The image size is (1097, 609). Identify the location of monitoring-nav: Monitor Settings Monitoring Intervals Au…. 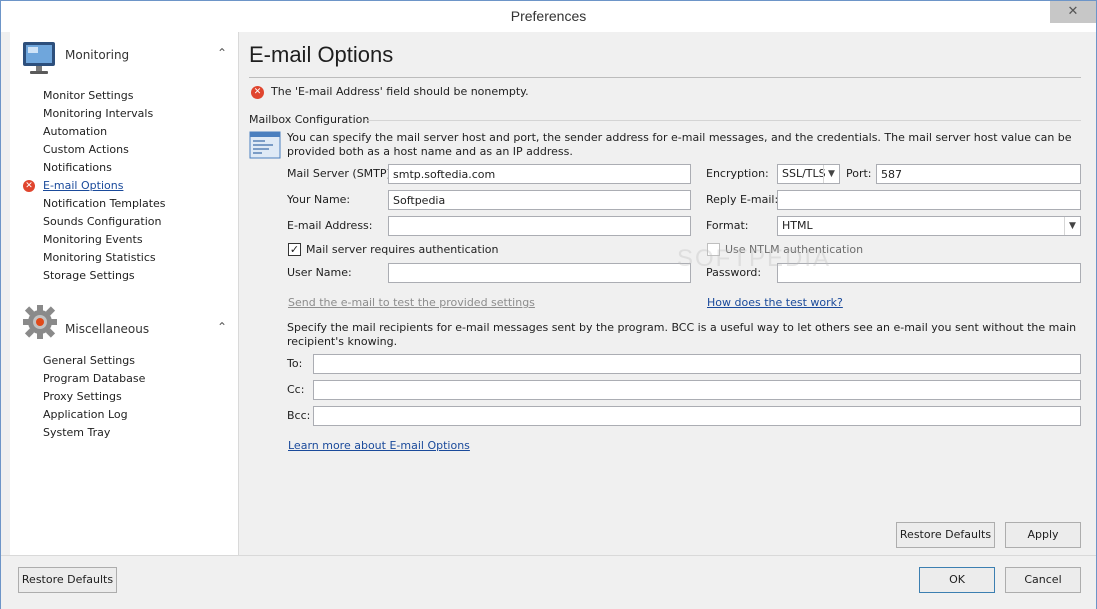
(124, 186).